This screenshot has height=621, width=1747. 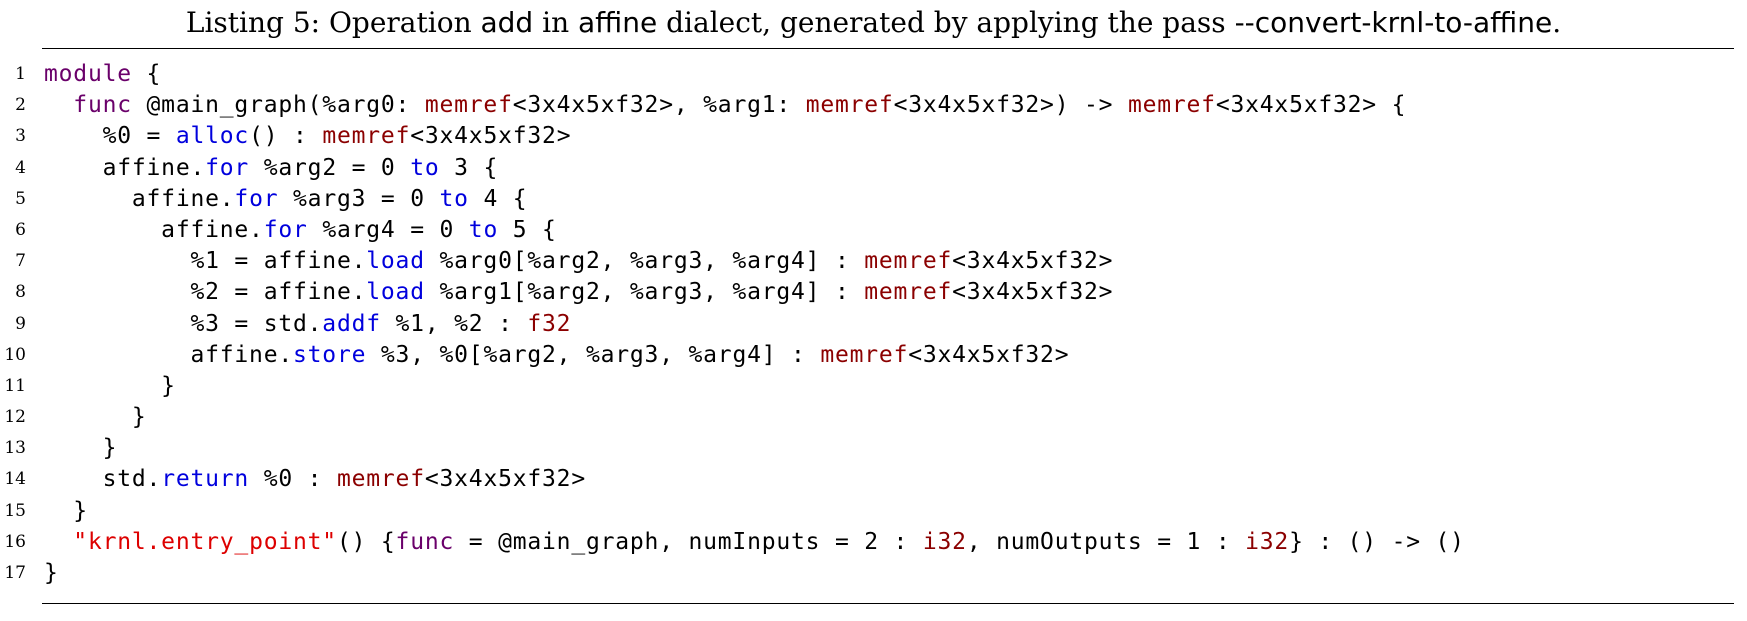 What do you see at coordinates (873, 386) in the screenshot?
I see `code-line: 11 }` at bounding box center [873, 386].